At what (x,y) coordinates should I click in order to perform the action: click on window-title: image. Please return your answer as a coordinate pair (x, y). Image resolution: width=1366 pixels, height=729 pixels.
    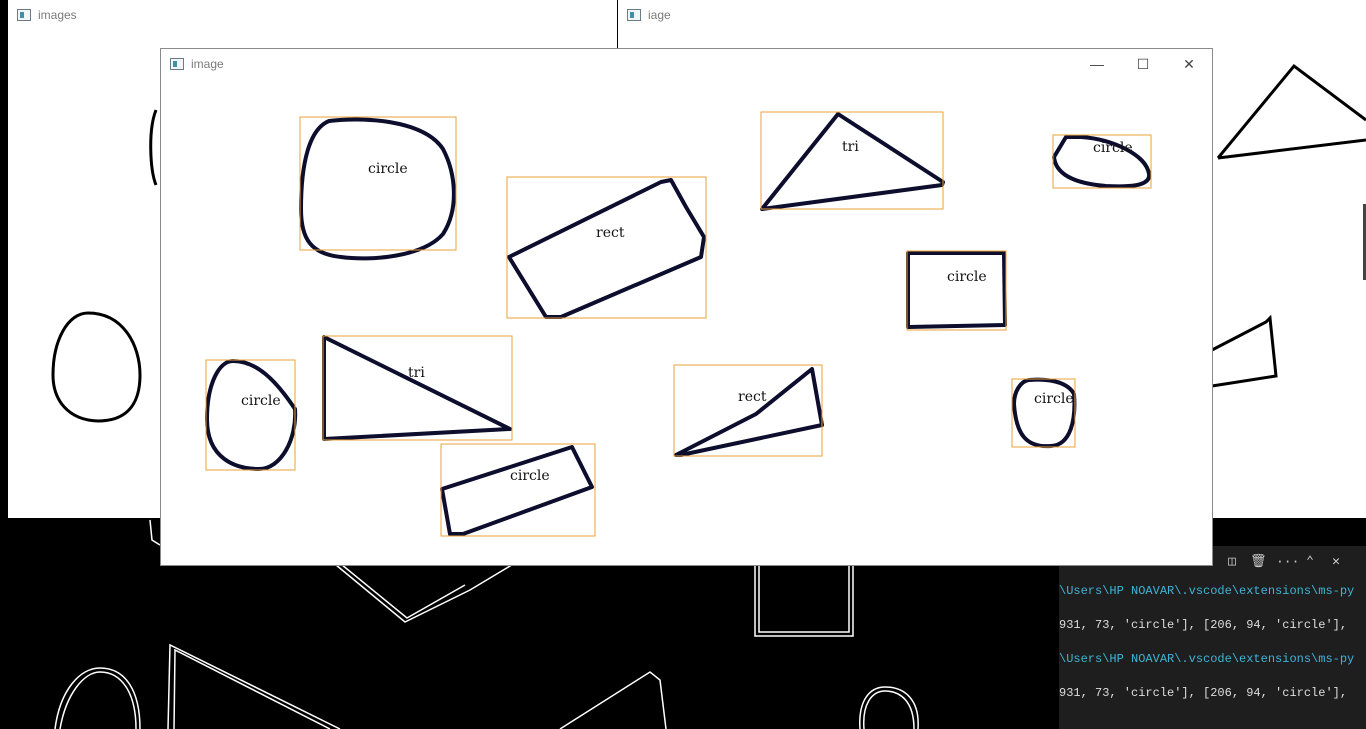
    Looking at the image, I should click on (207, 64).